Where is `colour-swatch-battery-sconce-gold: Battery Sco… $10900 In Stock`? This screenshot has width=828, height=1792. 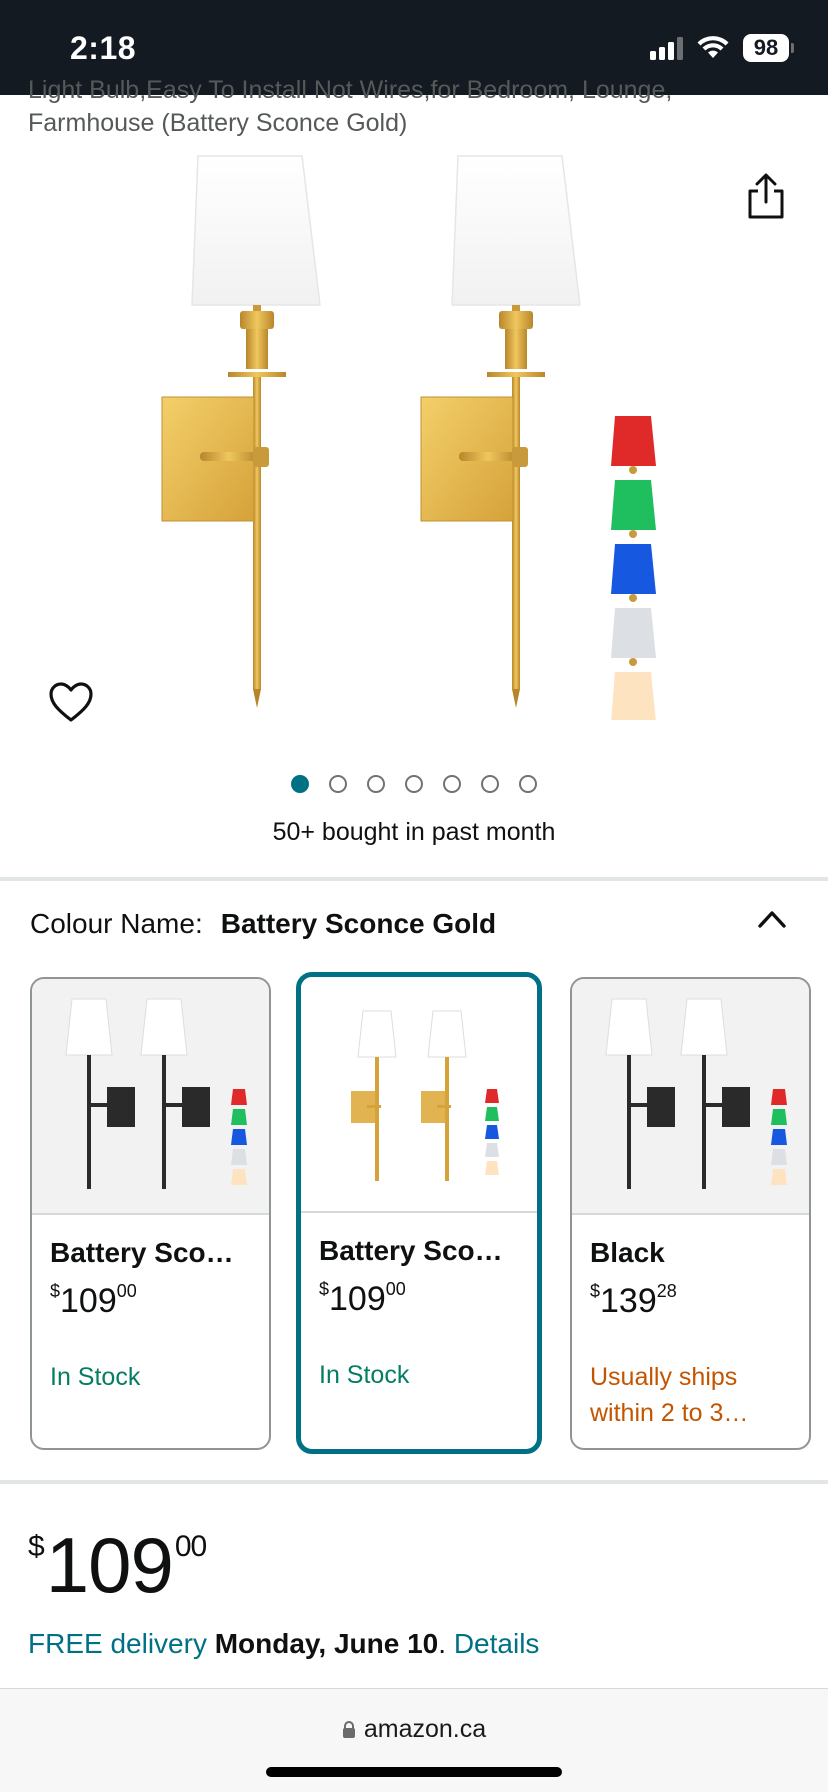
colour-swatch-battery-sconce-gold: Battery Sco… $10900 In Stock is located at coordinates (419, 1213).